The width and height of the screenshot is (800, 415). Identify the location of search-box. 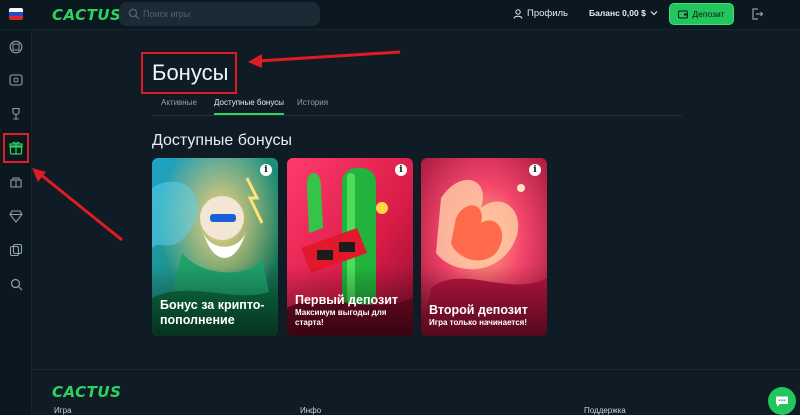
(219, 14).